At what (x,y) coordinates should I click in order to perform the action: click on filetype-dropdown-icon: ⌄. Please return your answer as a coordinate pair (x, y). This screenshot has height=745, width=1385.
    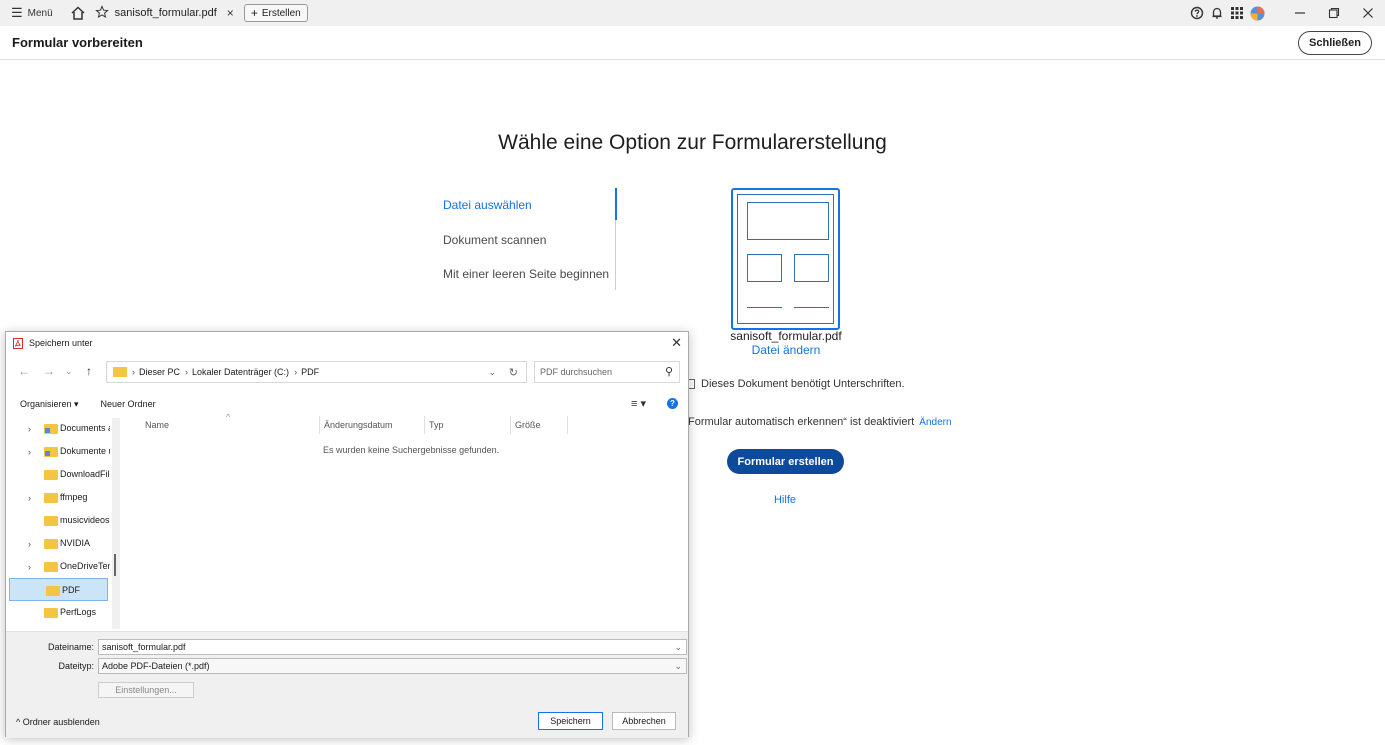
    Looking at the image, I should click on (678, 666).